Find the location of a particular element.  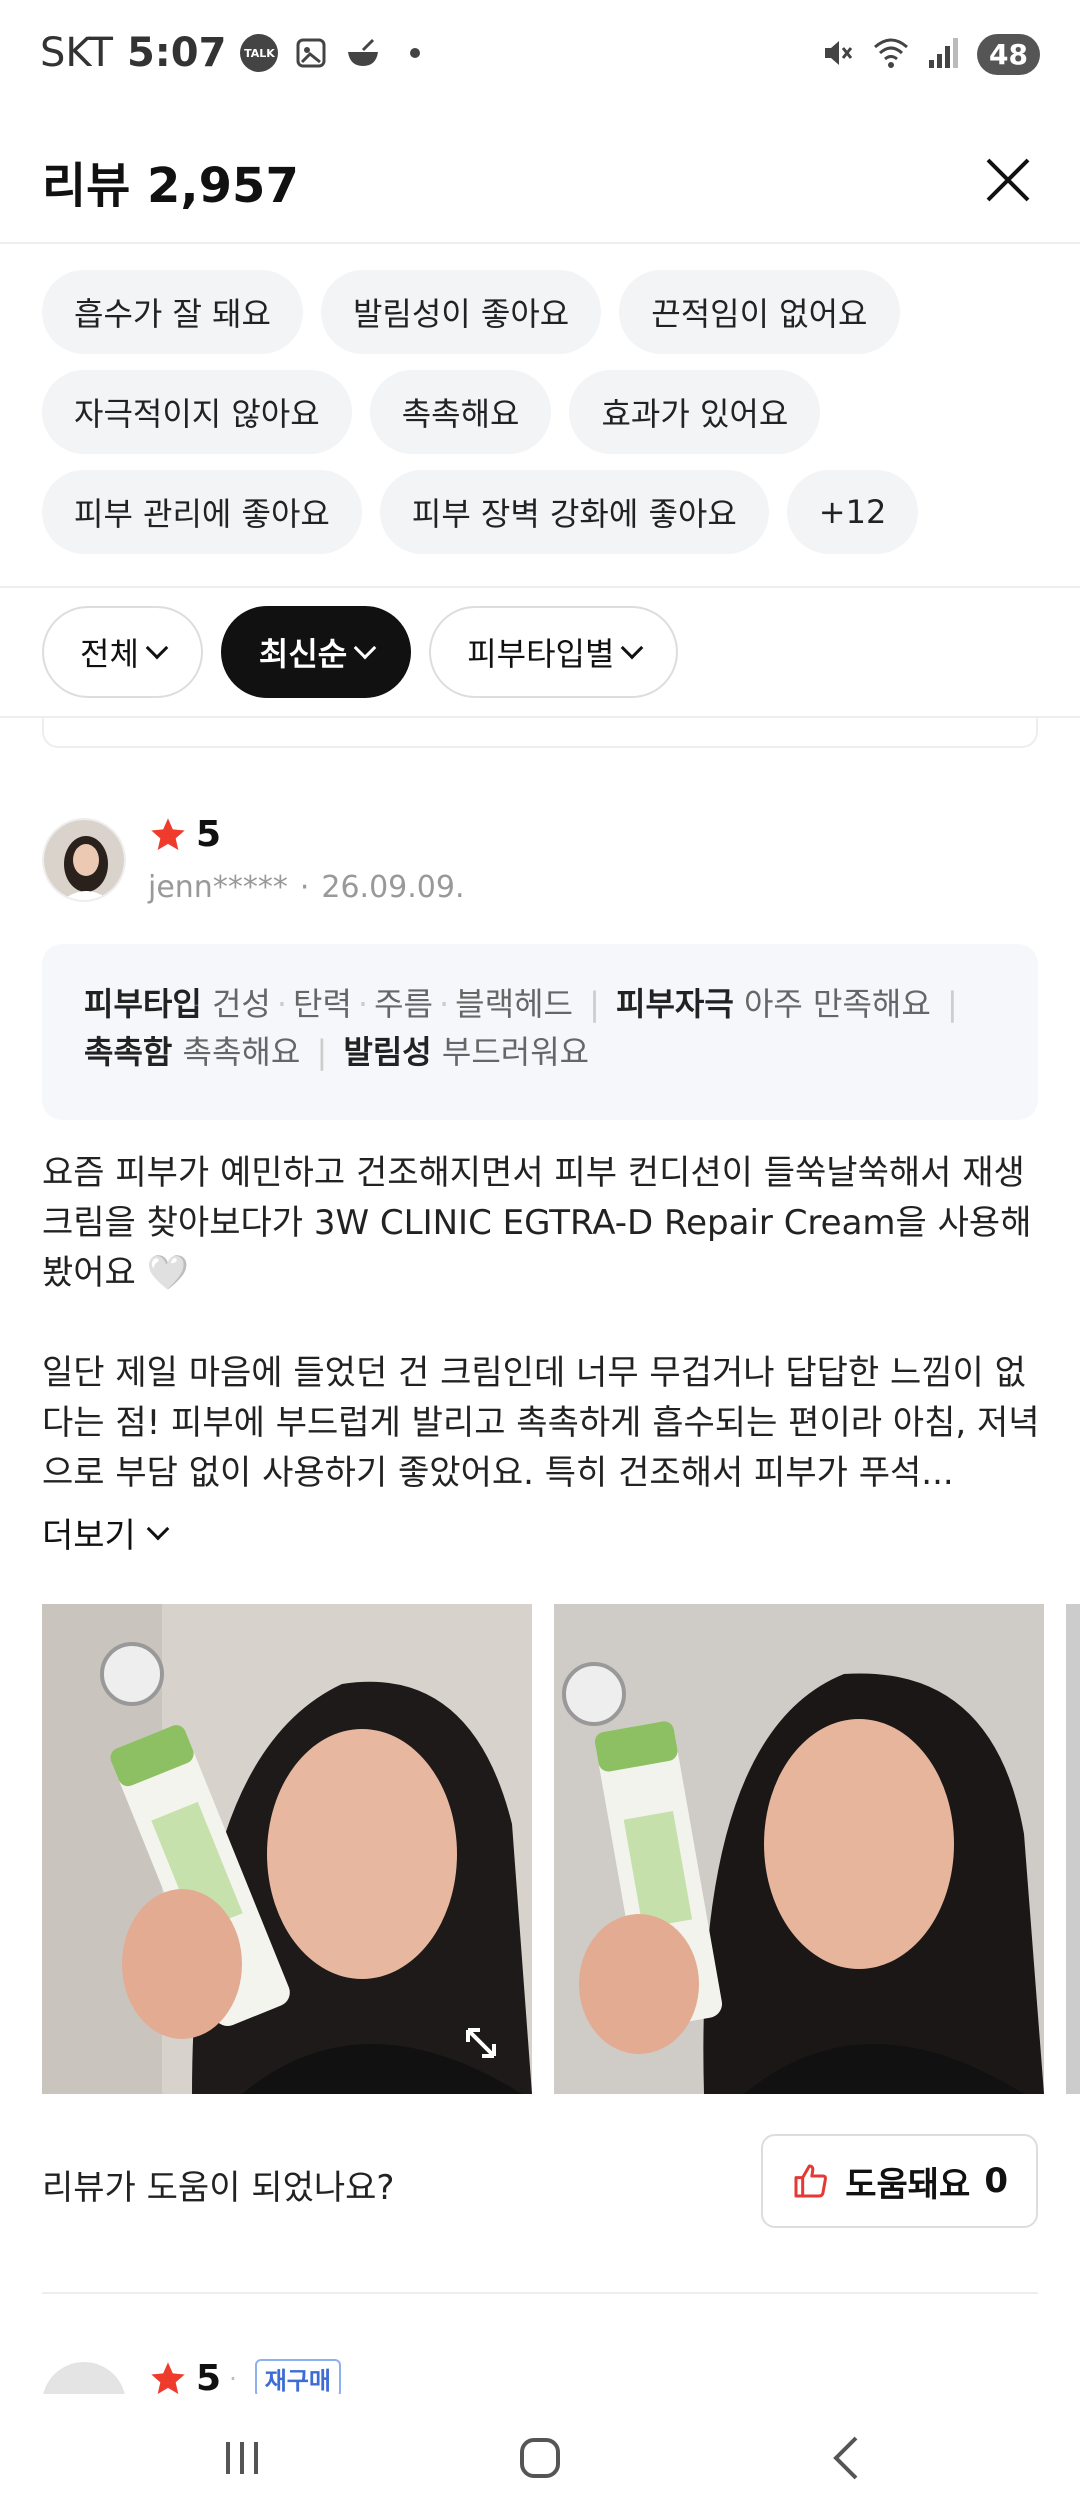

skin-type-tag: 블랙헤드 is located at coordinates (514, 1004).